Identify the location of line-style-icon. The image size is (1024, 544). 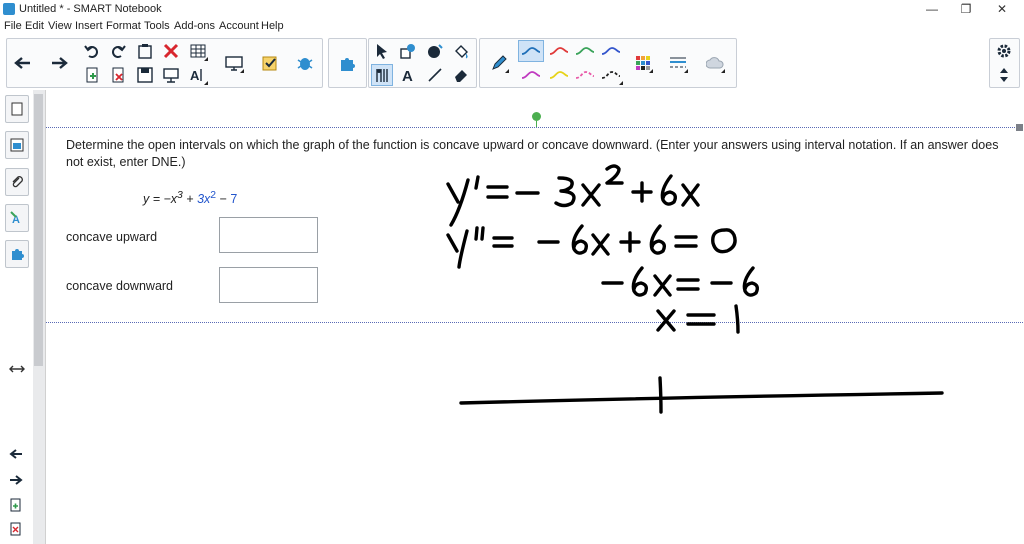
(678, 62).